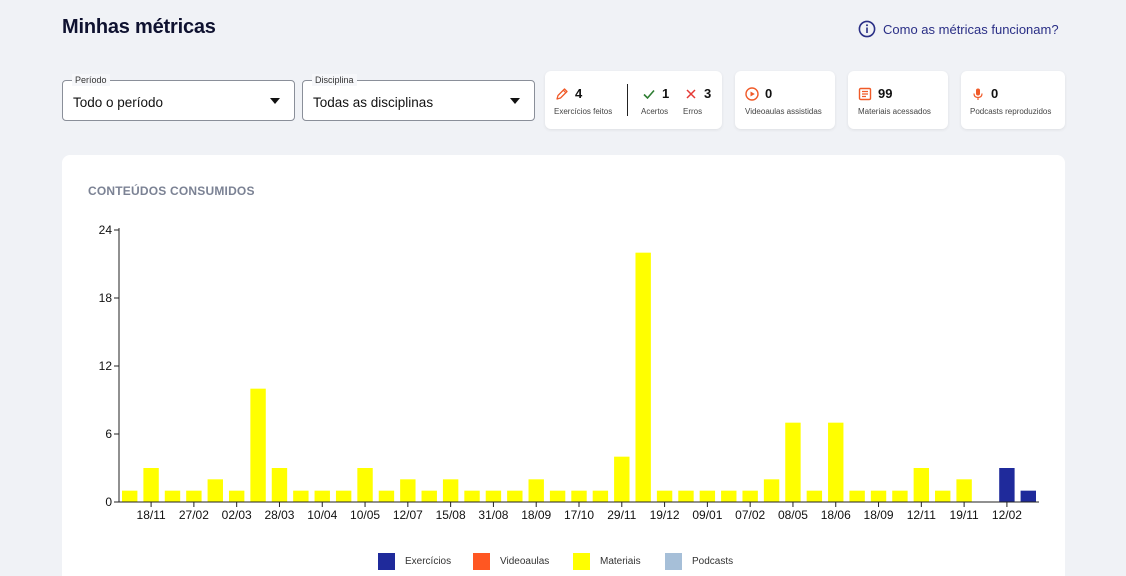 The height and width of the screenshot is (576, 1126). I want to click on x-tick-label: 19/12, so click(665, 515).